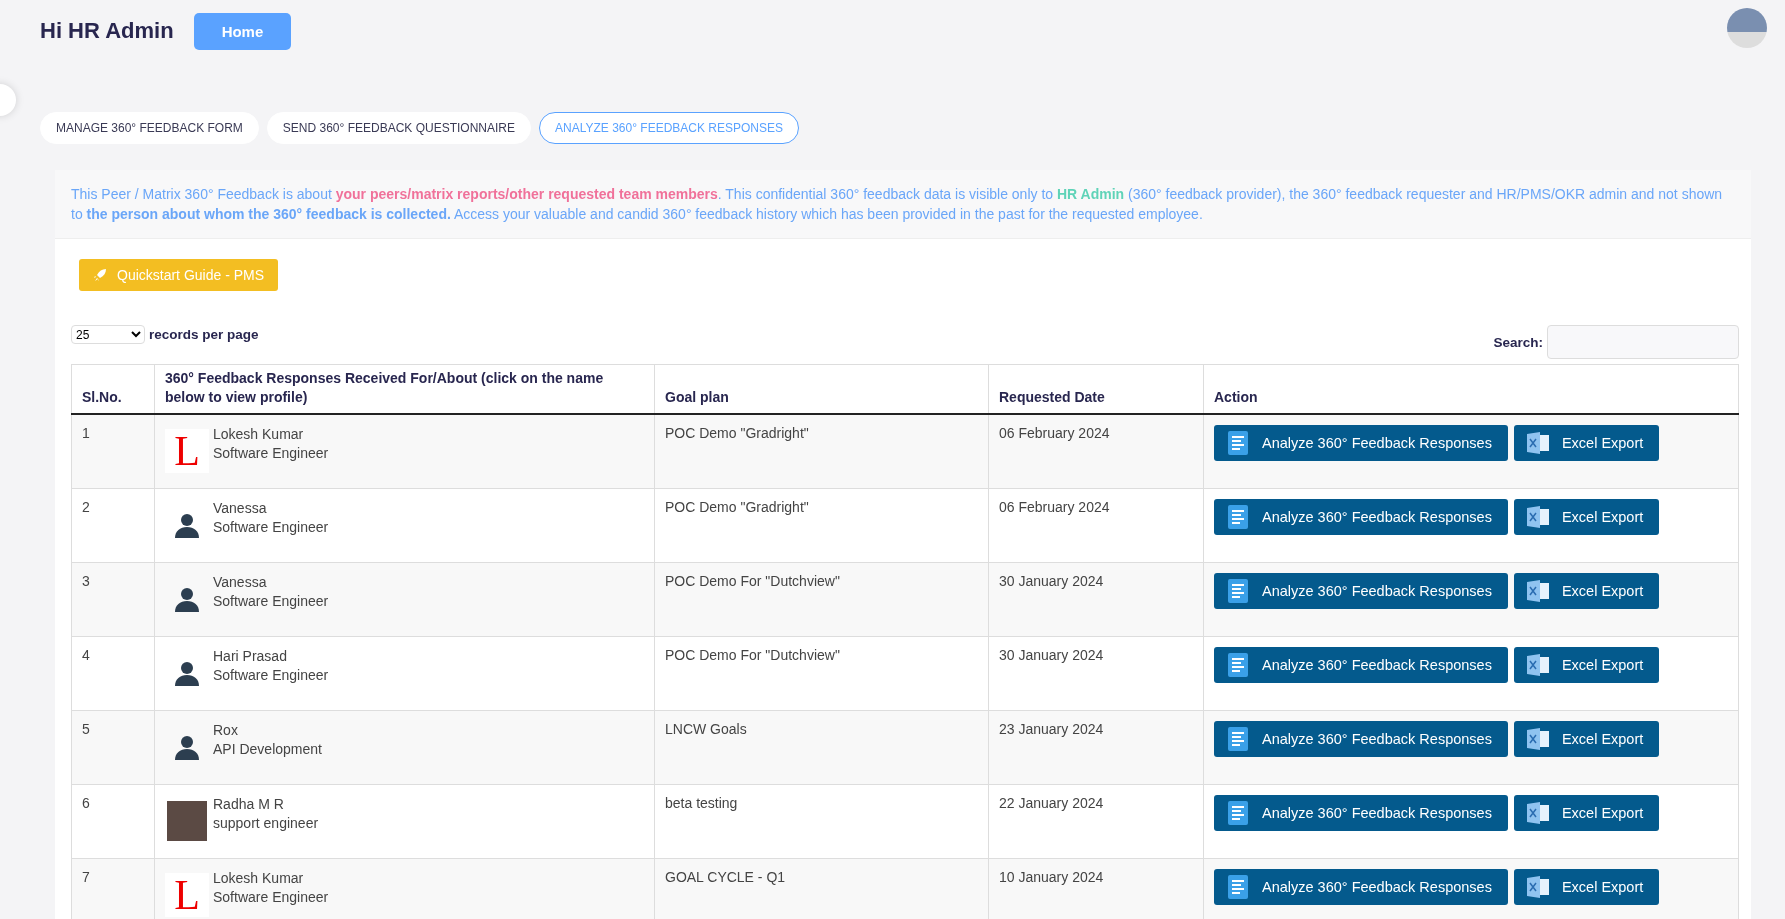 The height and width of the screenshot is (919, 1785). I want to click on photo-placeholder, so click(187, 821).